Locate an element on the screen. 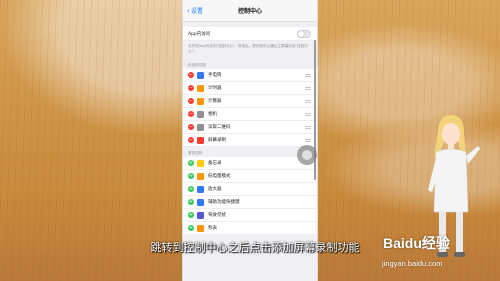 The image size is (500, 281). car-icon is located at coordinates (200, 215).